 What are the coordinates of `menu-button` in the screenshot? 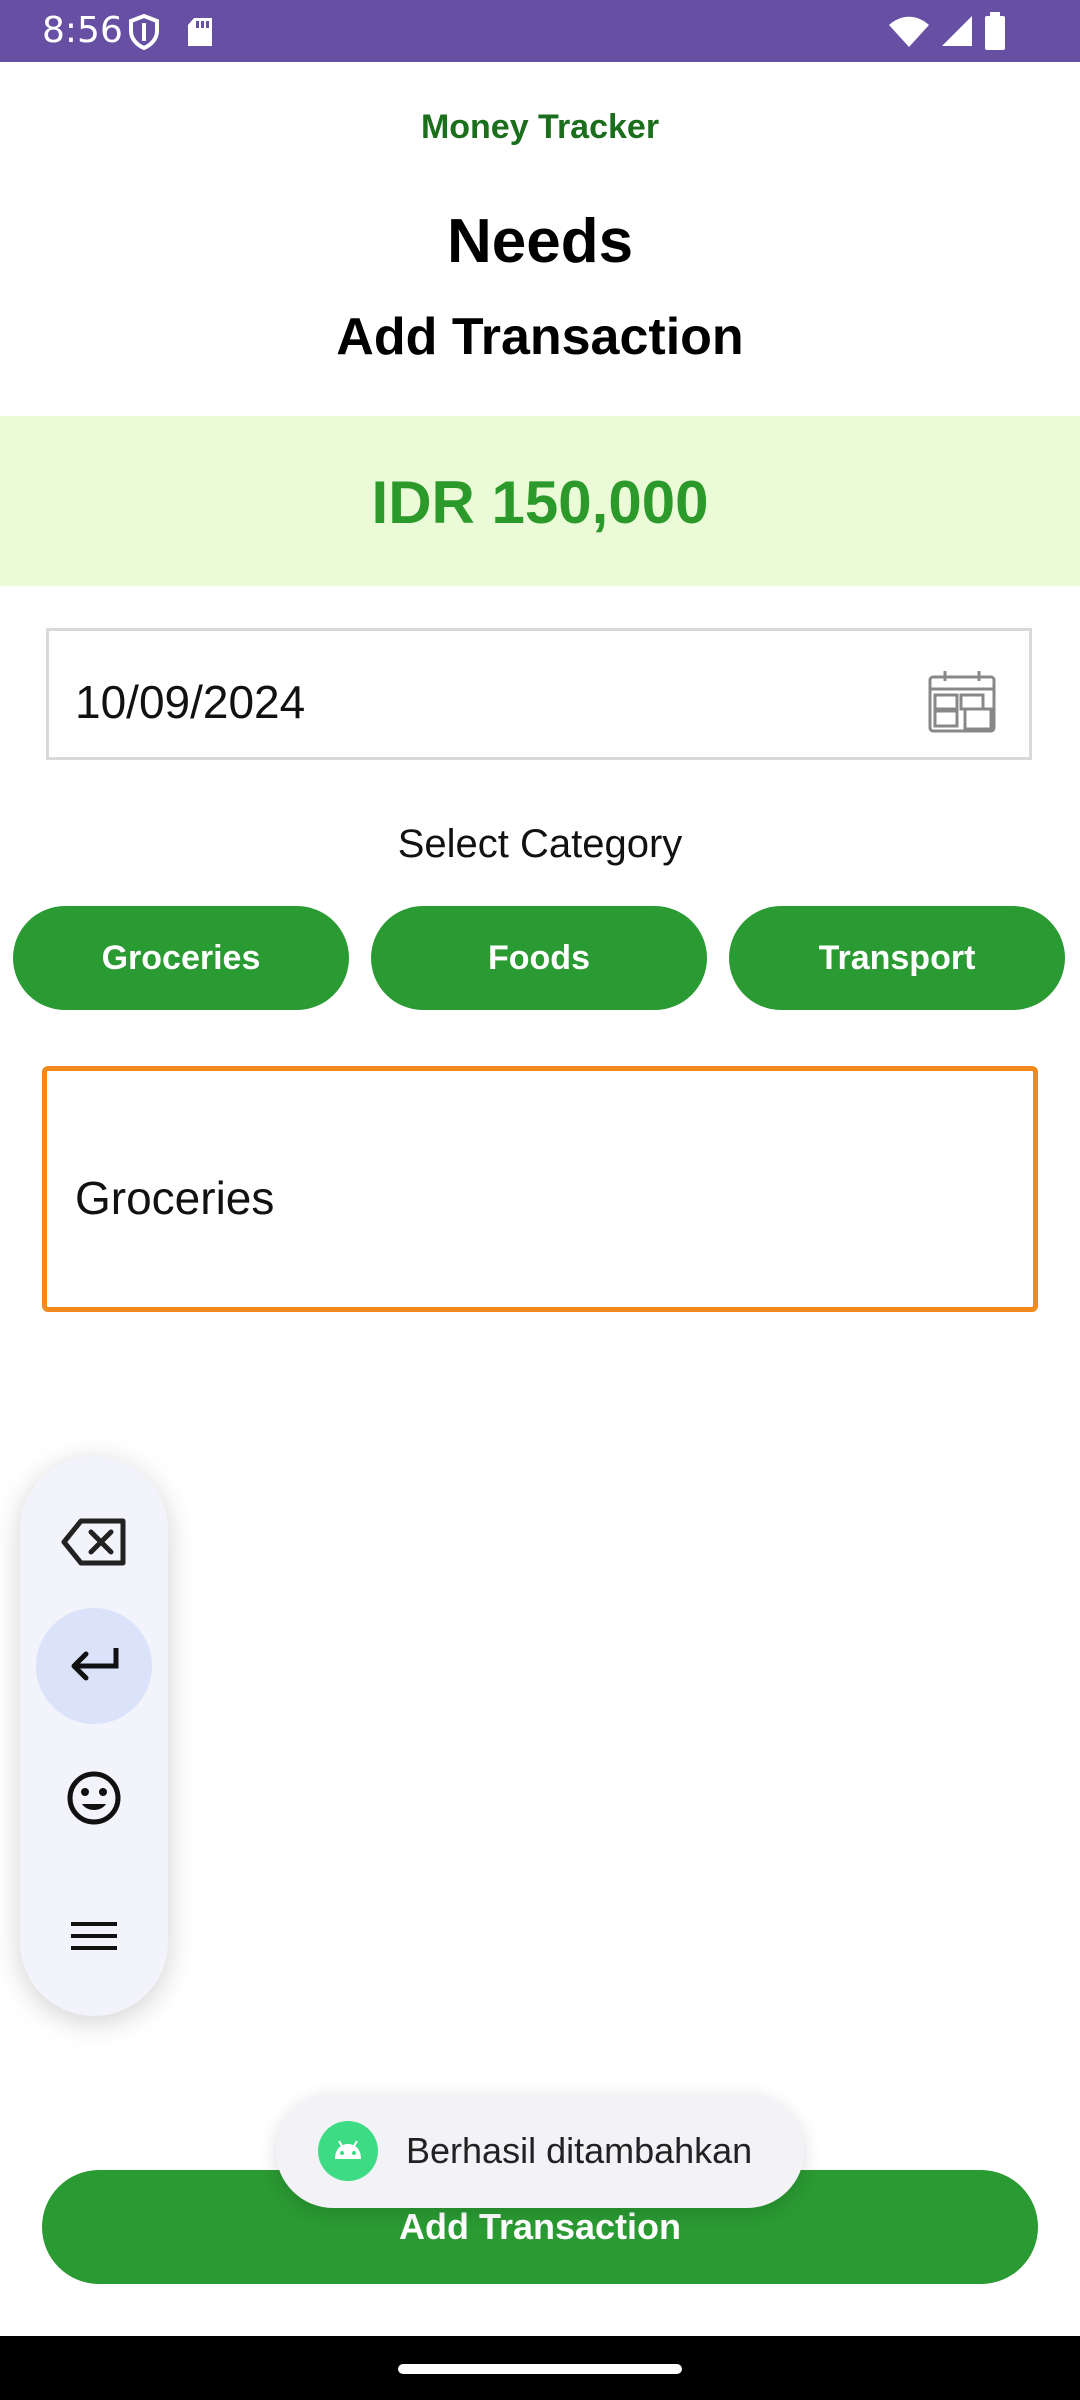 It's located at (94, 1938).